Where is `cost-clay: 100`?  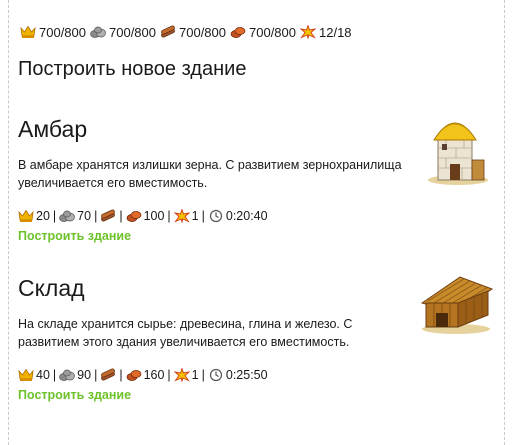 cost-clay: 100 is located at coordinates (145, 216).